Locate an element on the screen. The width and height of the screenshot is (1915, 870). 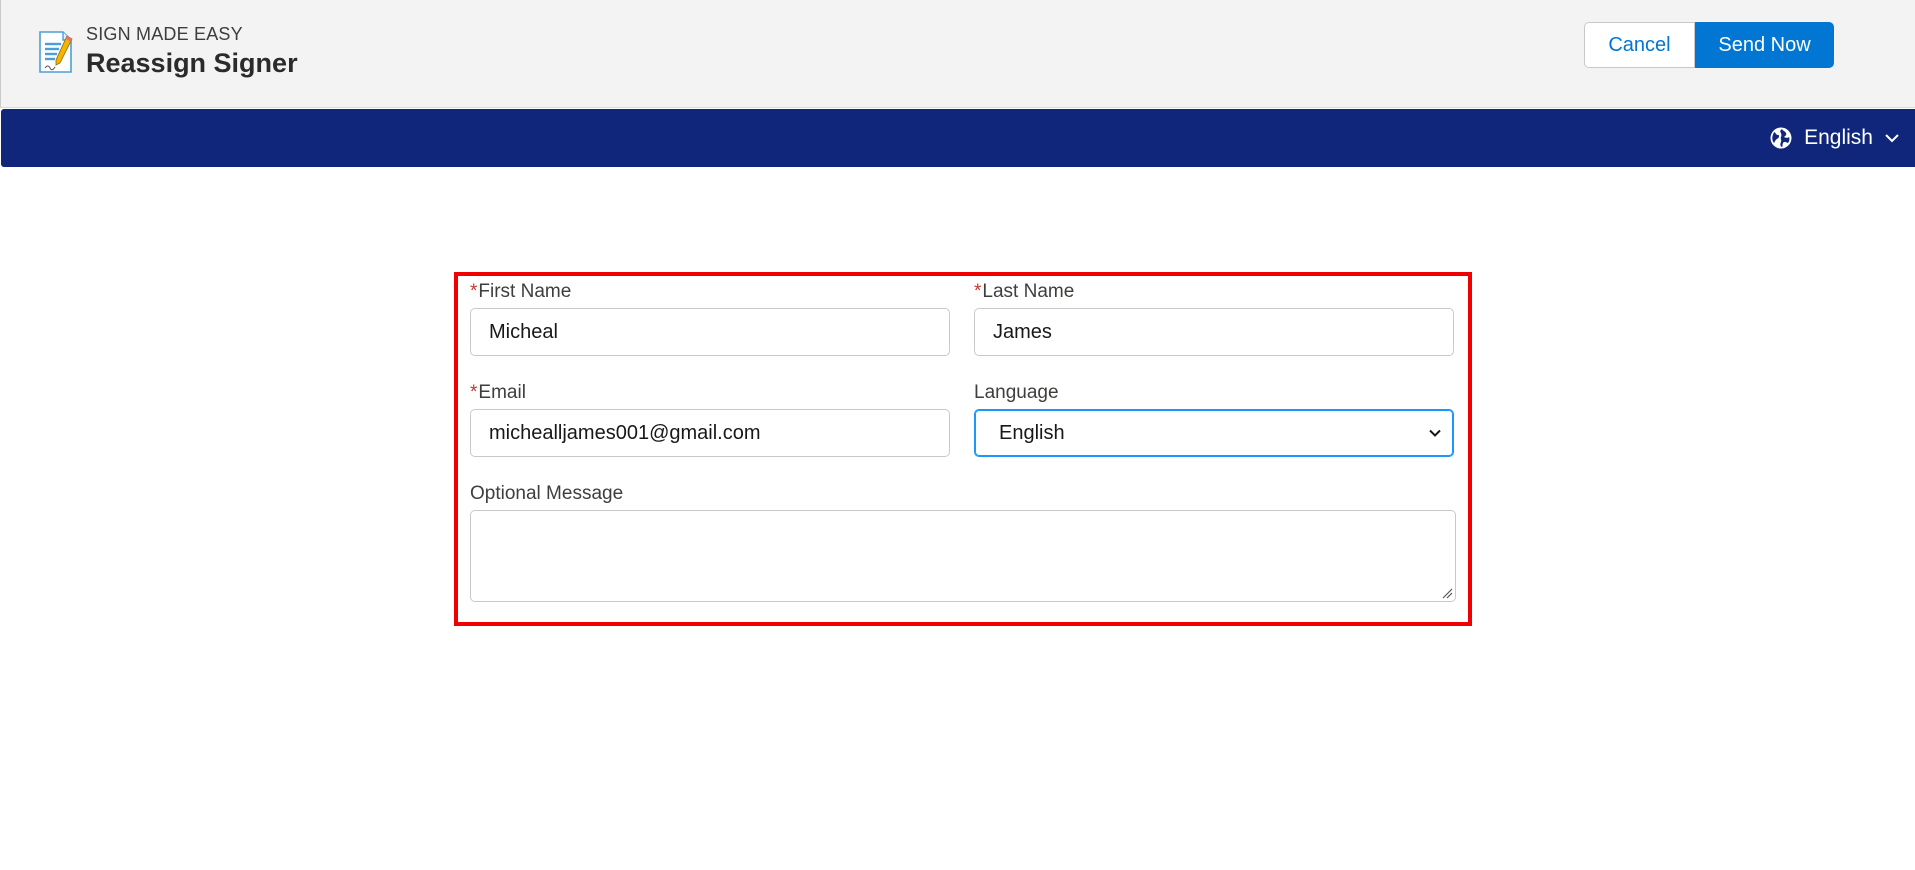
last-name-input: James is located at coordinates (1214, 332).